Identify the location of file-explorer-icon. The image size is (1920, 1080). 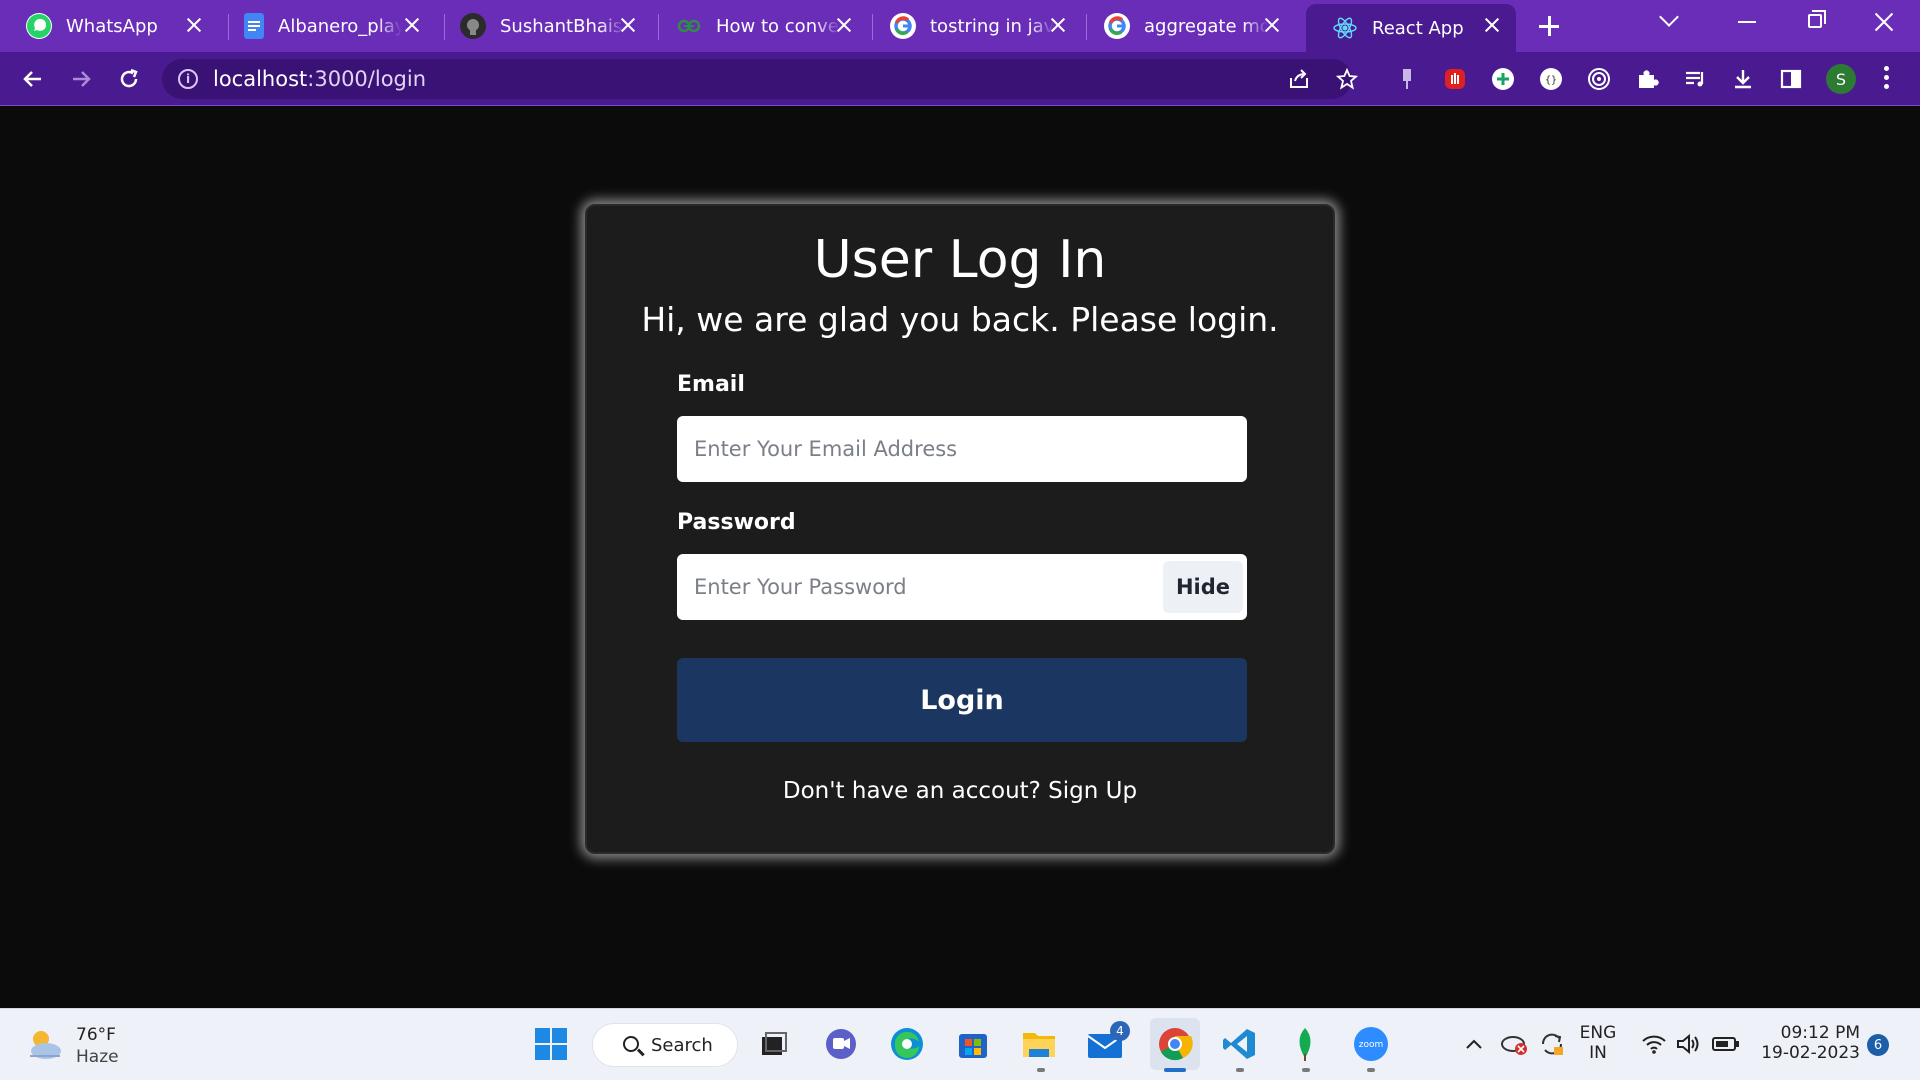
(1039, 1044).